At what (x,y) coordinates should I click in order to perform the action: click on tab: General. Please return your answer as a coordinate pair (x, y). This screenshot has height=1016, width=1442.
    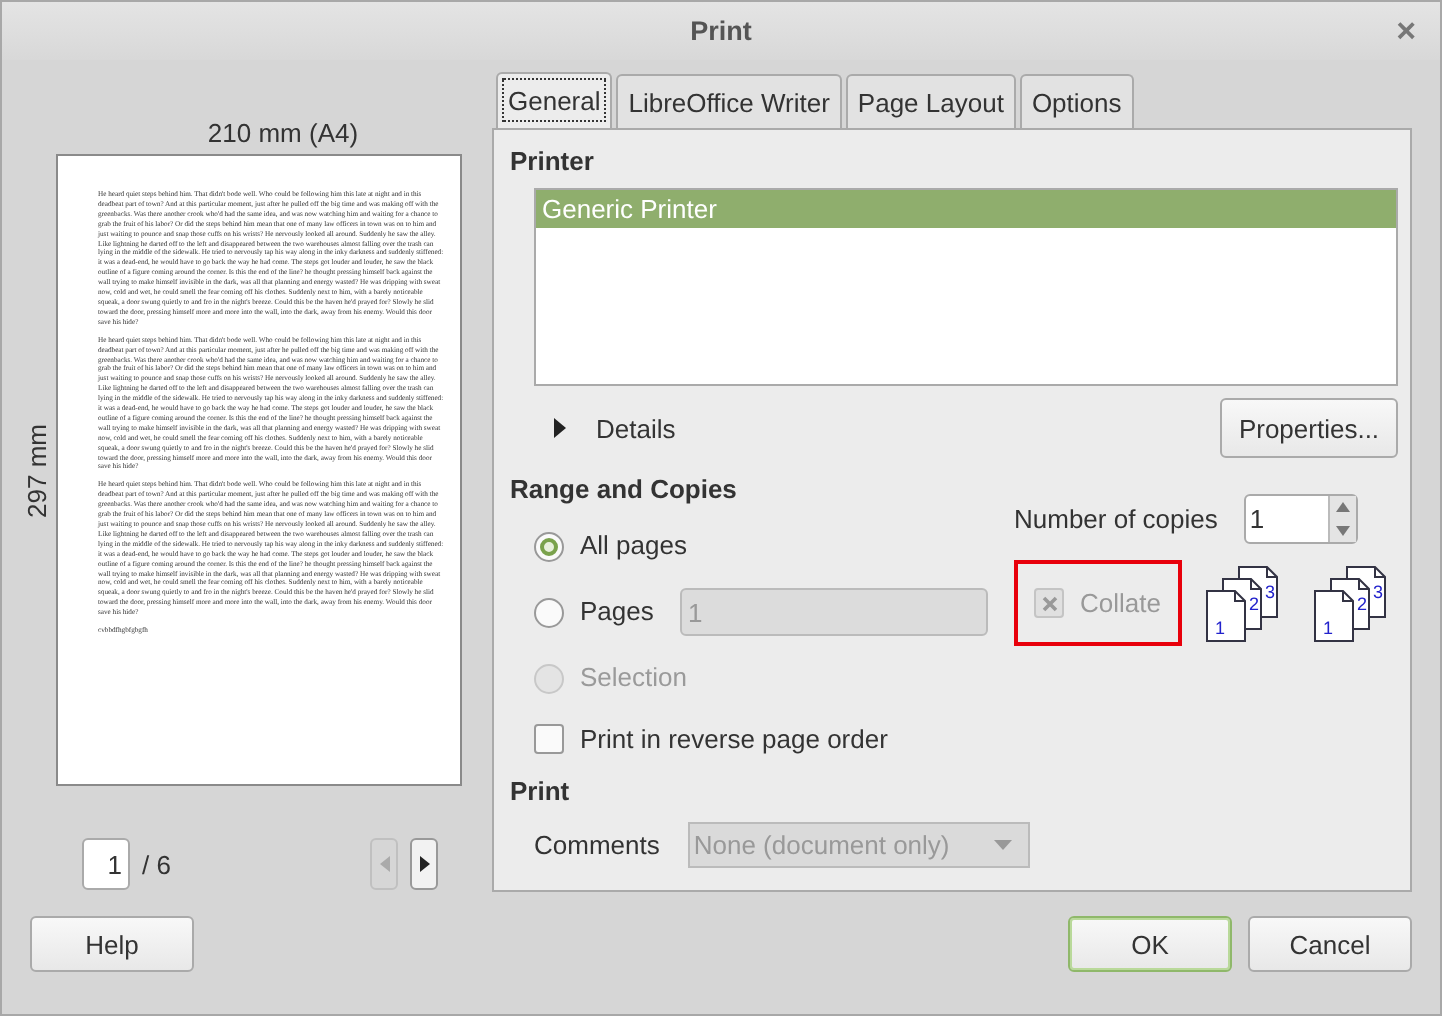
    Looking at the image, I should click on (554, 100).